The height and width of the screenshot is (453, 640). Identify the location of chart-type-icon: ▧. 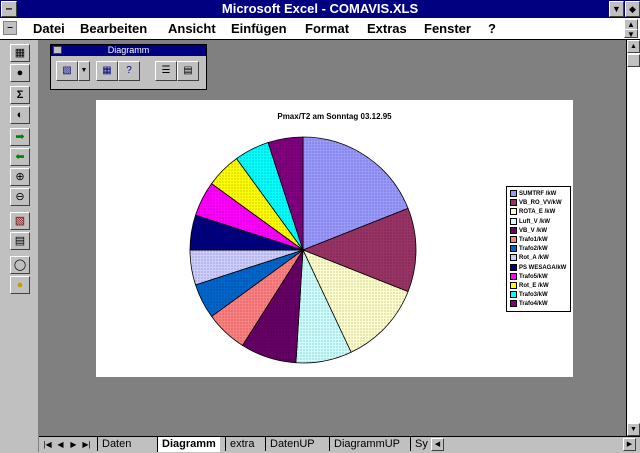
(67, 71).